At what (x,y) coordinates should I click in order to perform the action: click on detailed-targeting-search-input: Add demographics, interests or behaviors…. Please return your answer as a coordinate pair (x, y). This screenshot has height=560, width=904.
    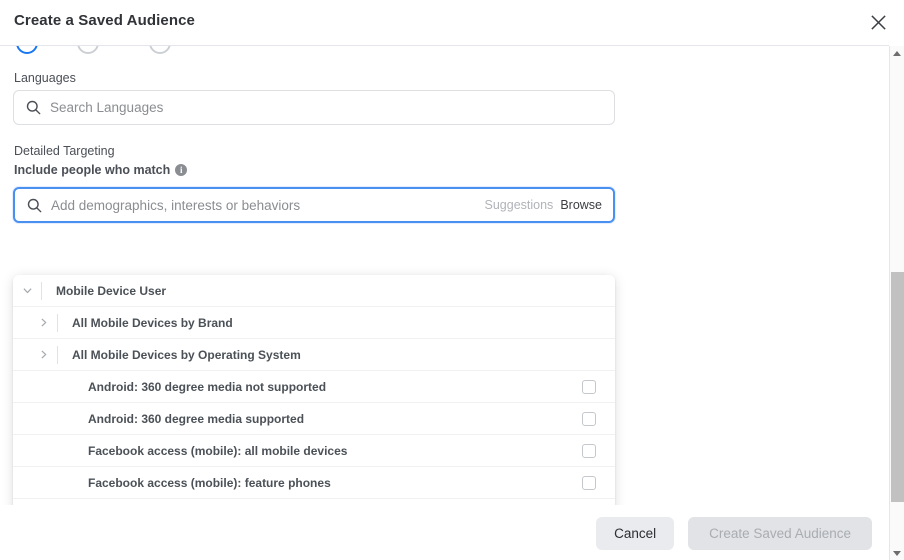
    Looking at the image, I should click on (314, 205).